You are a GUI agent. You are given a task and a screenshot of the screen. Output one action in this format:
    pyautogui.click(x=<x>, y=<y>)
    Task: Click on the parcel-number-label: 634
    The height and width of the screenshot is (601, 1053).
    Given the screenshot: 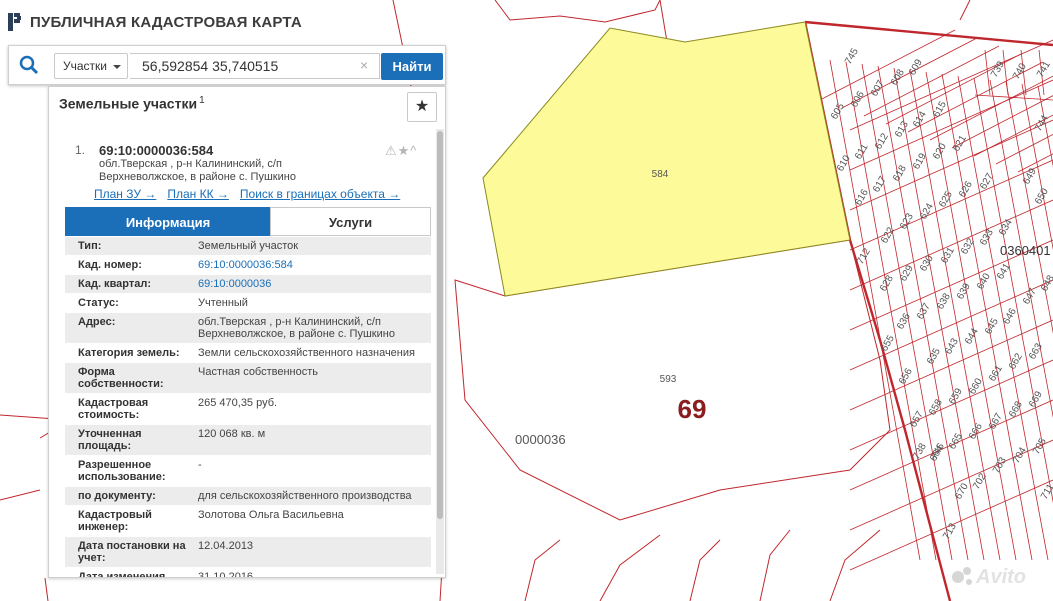 What is the action you would take?
    pyautogui.click(x=1006, y=227)
    